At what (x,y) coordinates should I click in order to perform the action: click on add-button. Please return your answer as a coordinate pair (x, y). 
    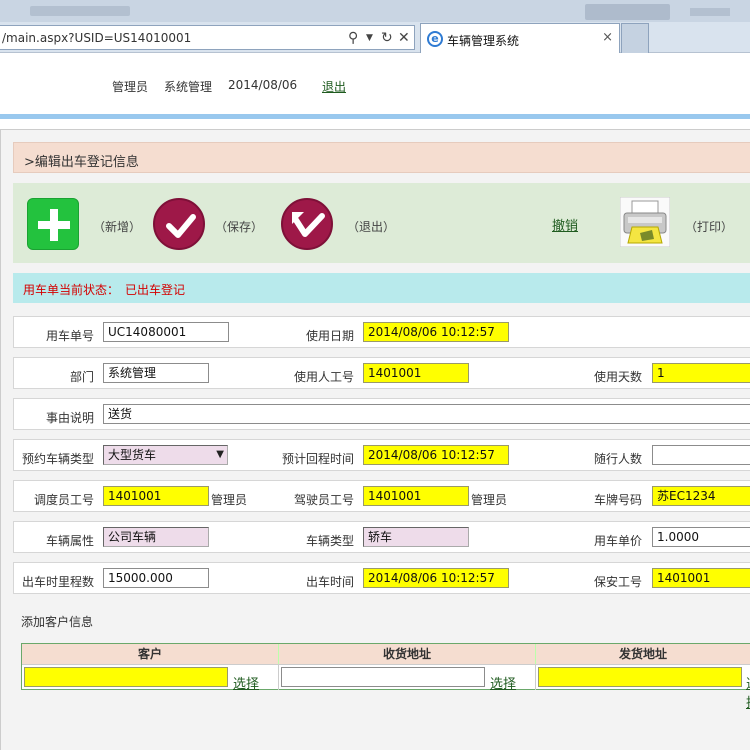
    Looking at the image, I should click on (53, 224).